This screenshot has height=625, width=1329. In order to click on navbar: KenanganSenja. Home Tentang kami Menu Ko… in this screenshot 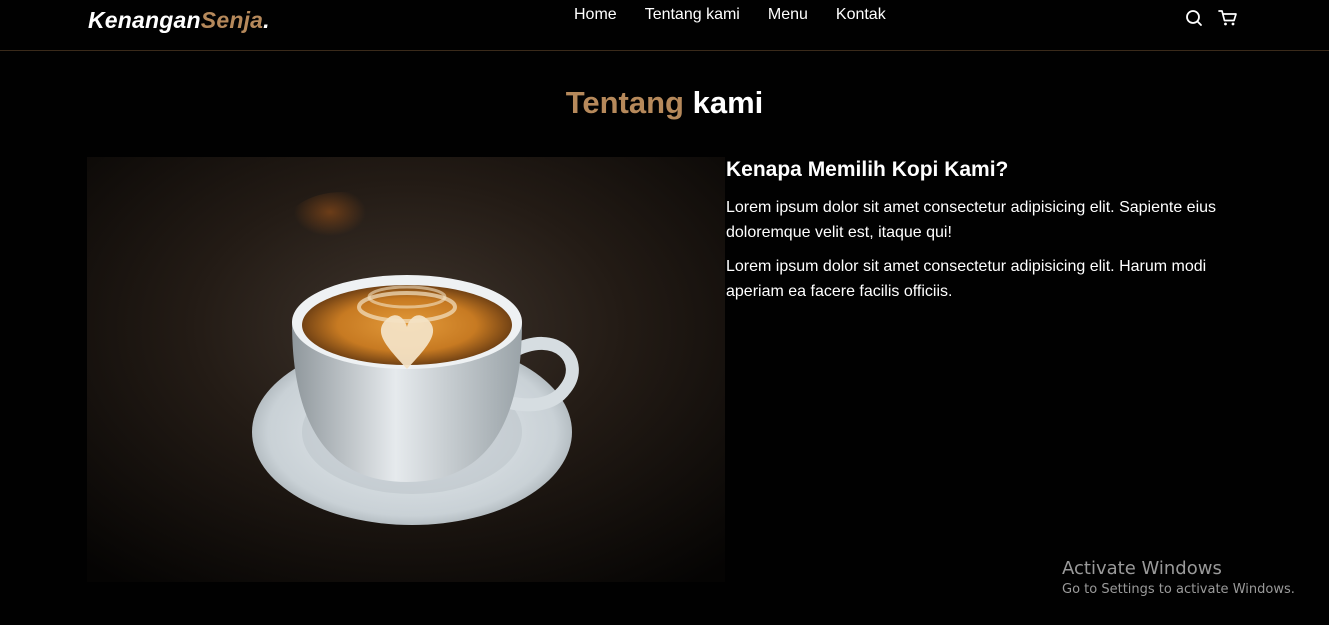, I will do `click(664, 25)`.